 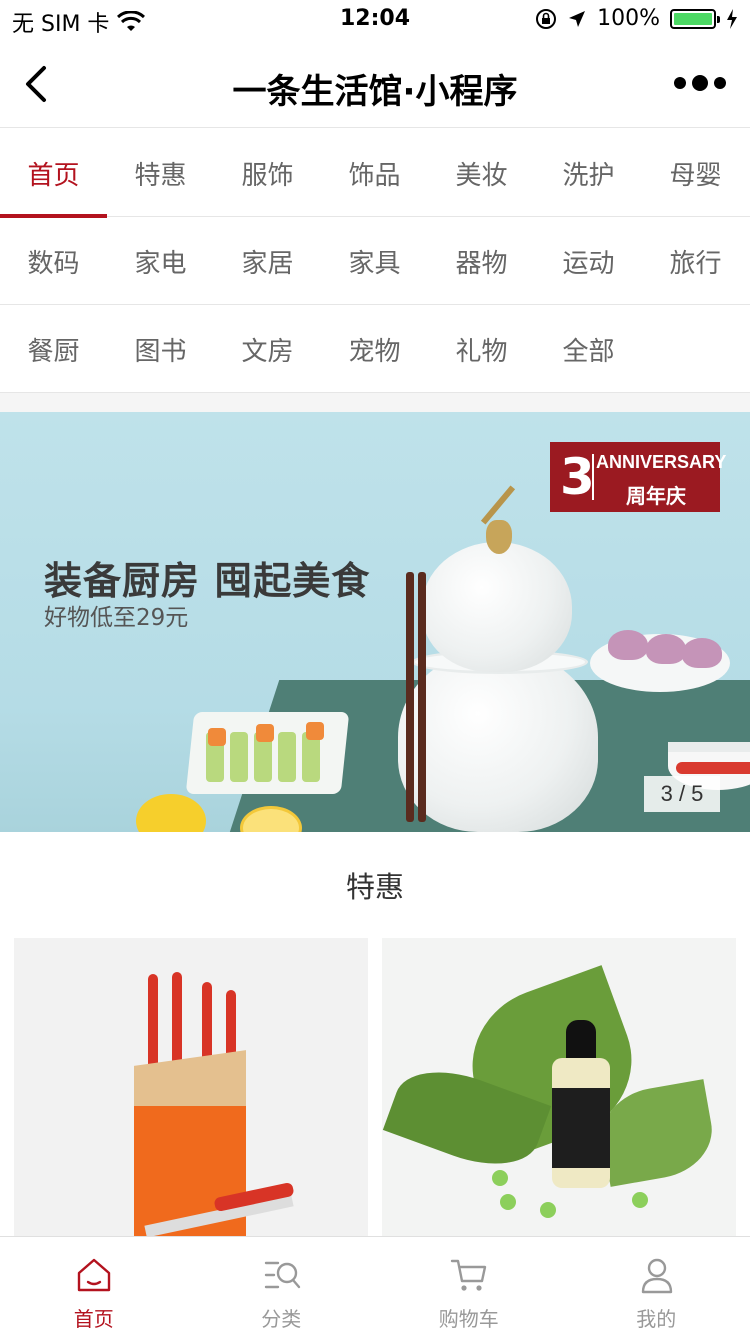 I want to click on section-title: 特惠, so click(x=374, y=887).